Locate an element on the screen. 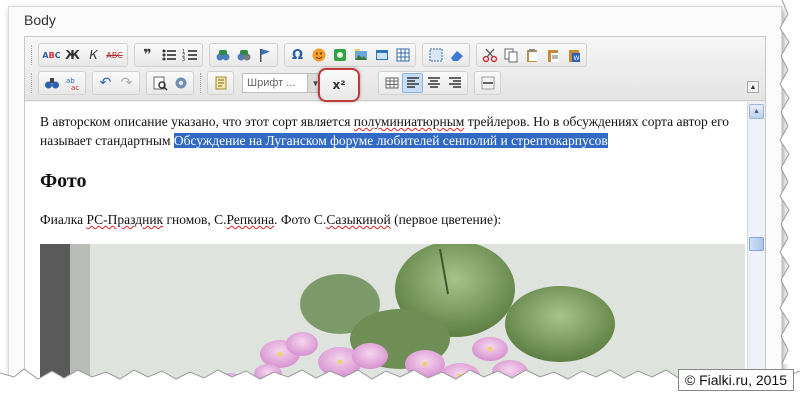  preview-button is located at coordinates (159, 83).